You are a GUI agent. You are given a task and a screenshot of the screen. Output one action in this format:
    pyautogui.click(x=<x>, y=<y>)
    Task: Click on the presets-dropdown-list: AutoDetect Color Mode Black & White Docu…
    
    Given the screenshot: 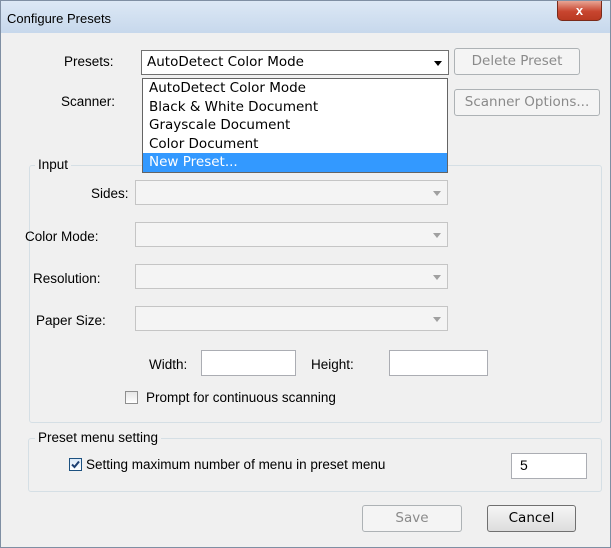 What is the action you would take?
    pyautogui.click(x=295, y=125)
    